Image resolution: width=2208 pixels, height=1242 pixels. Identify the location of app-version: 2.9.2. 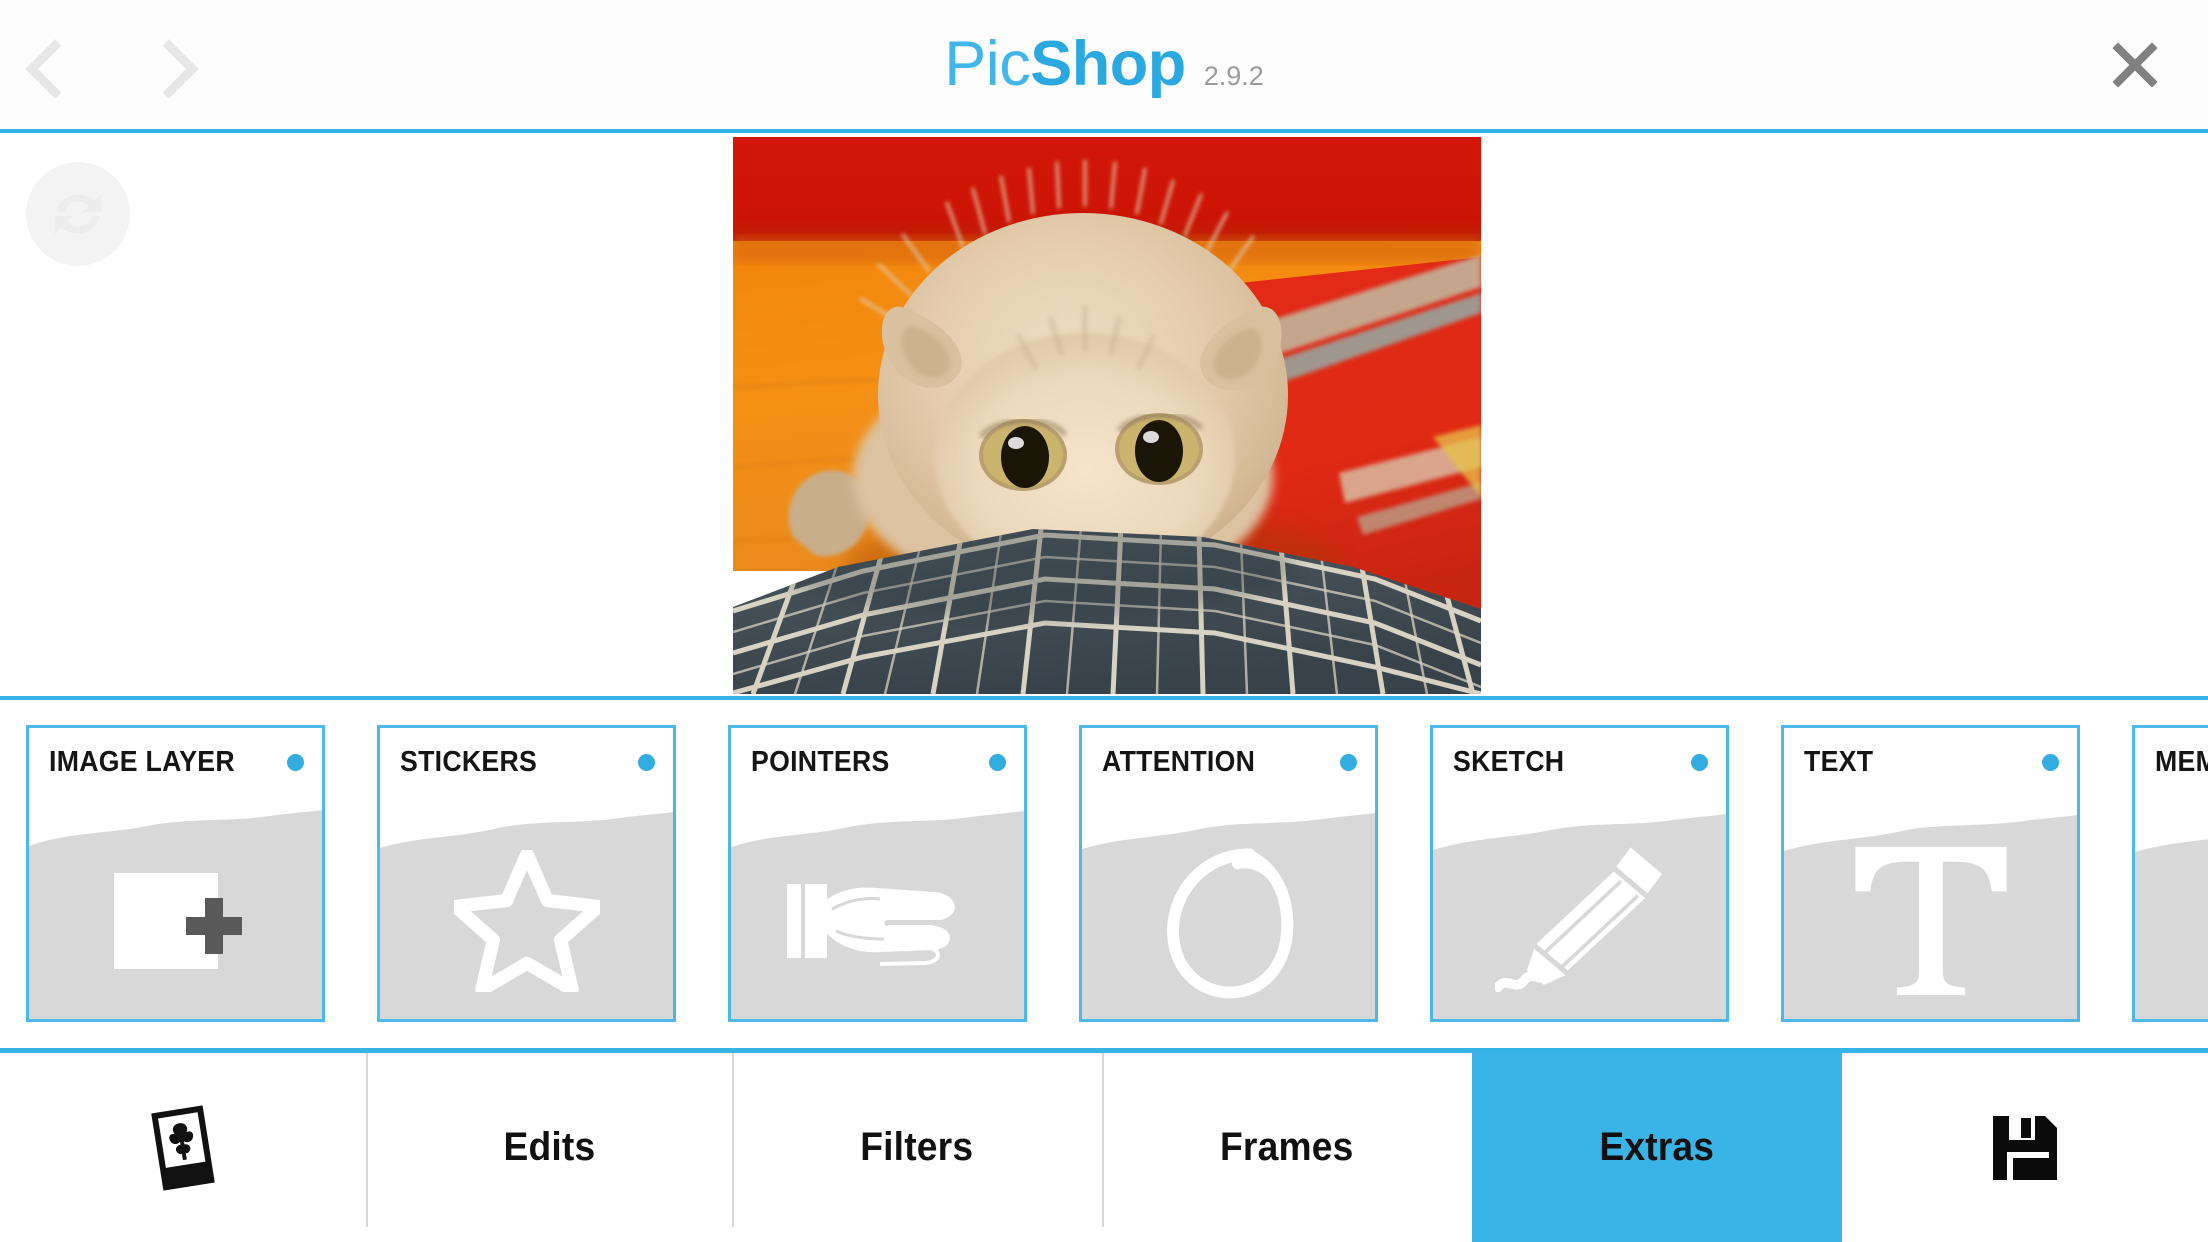
(1233, 76).